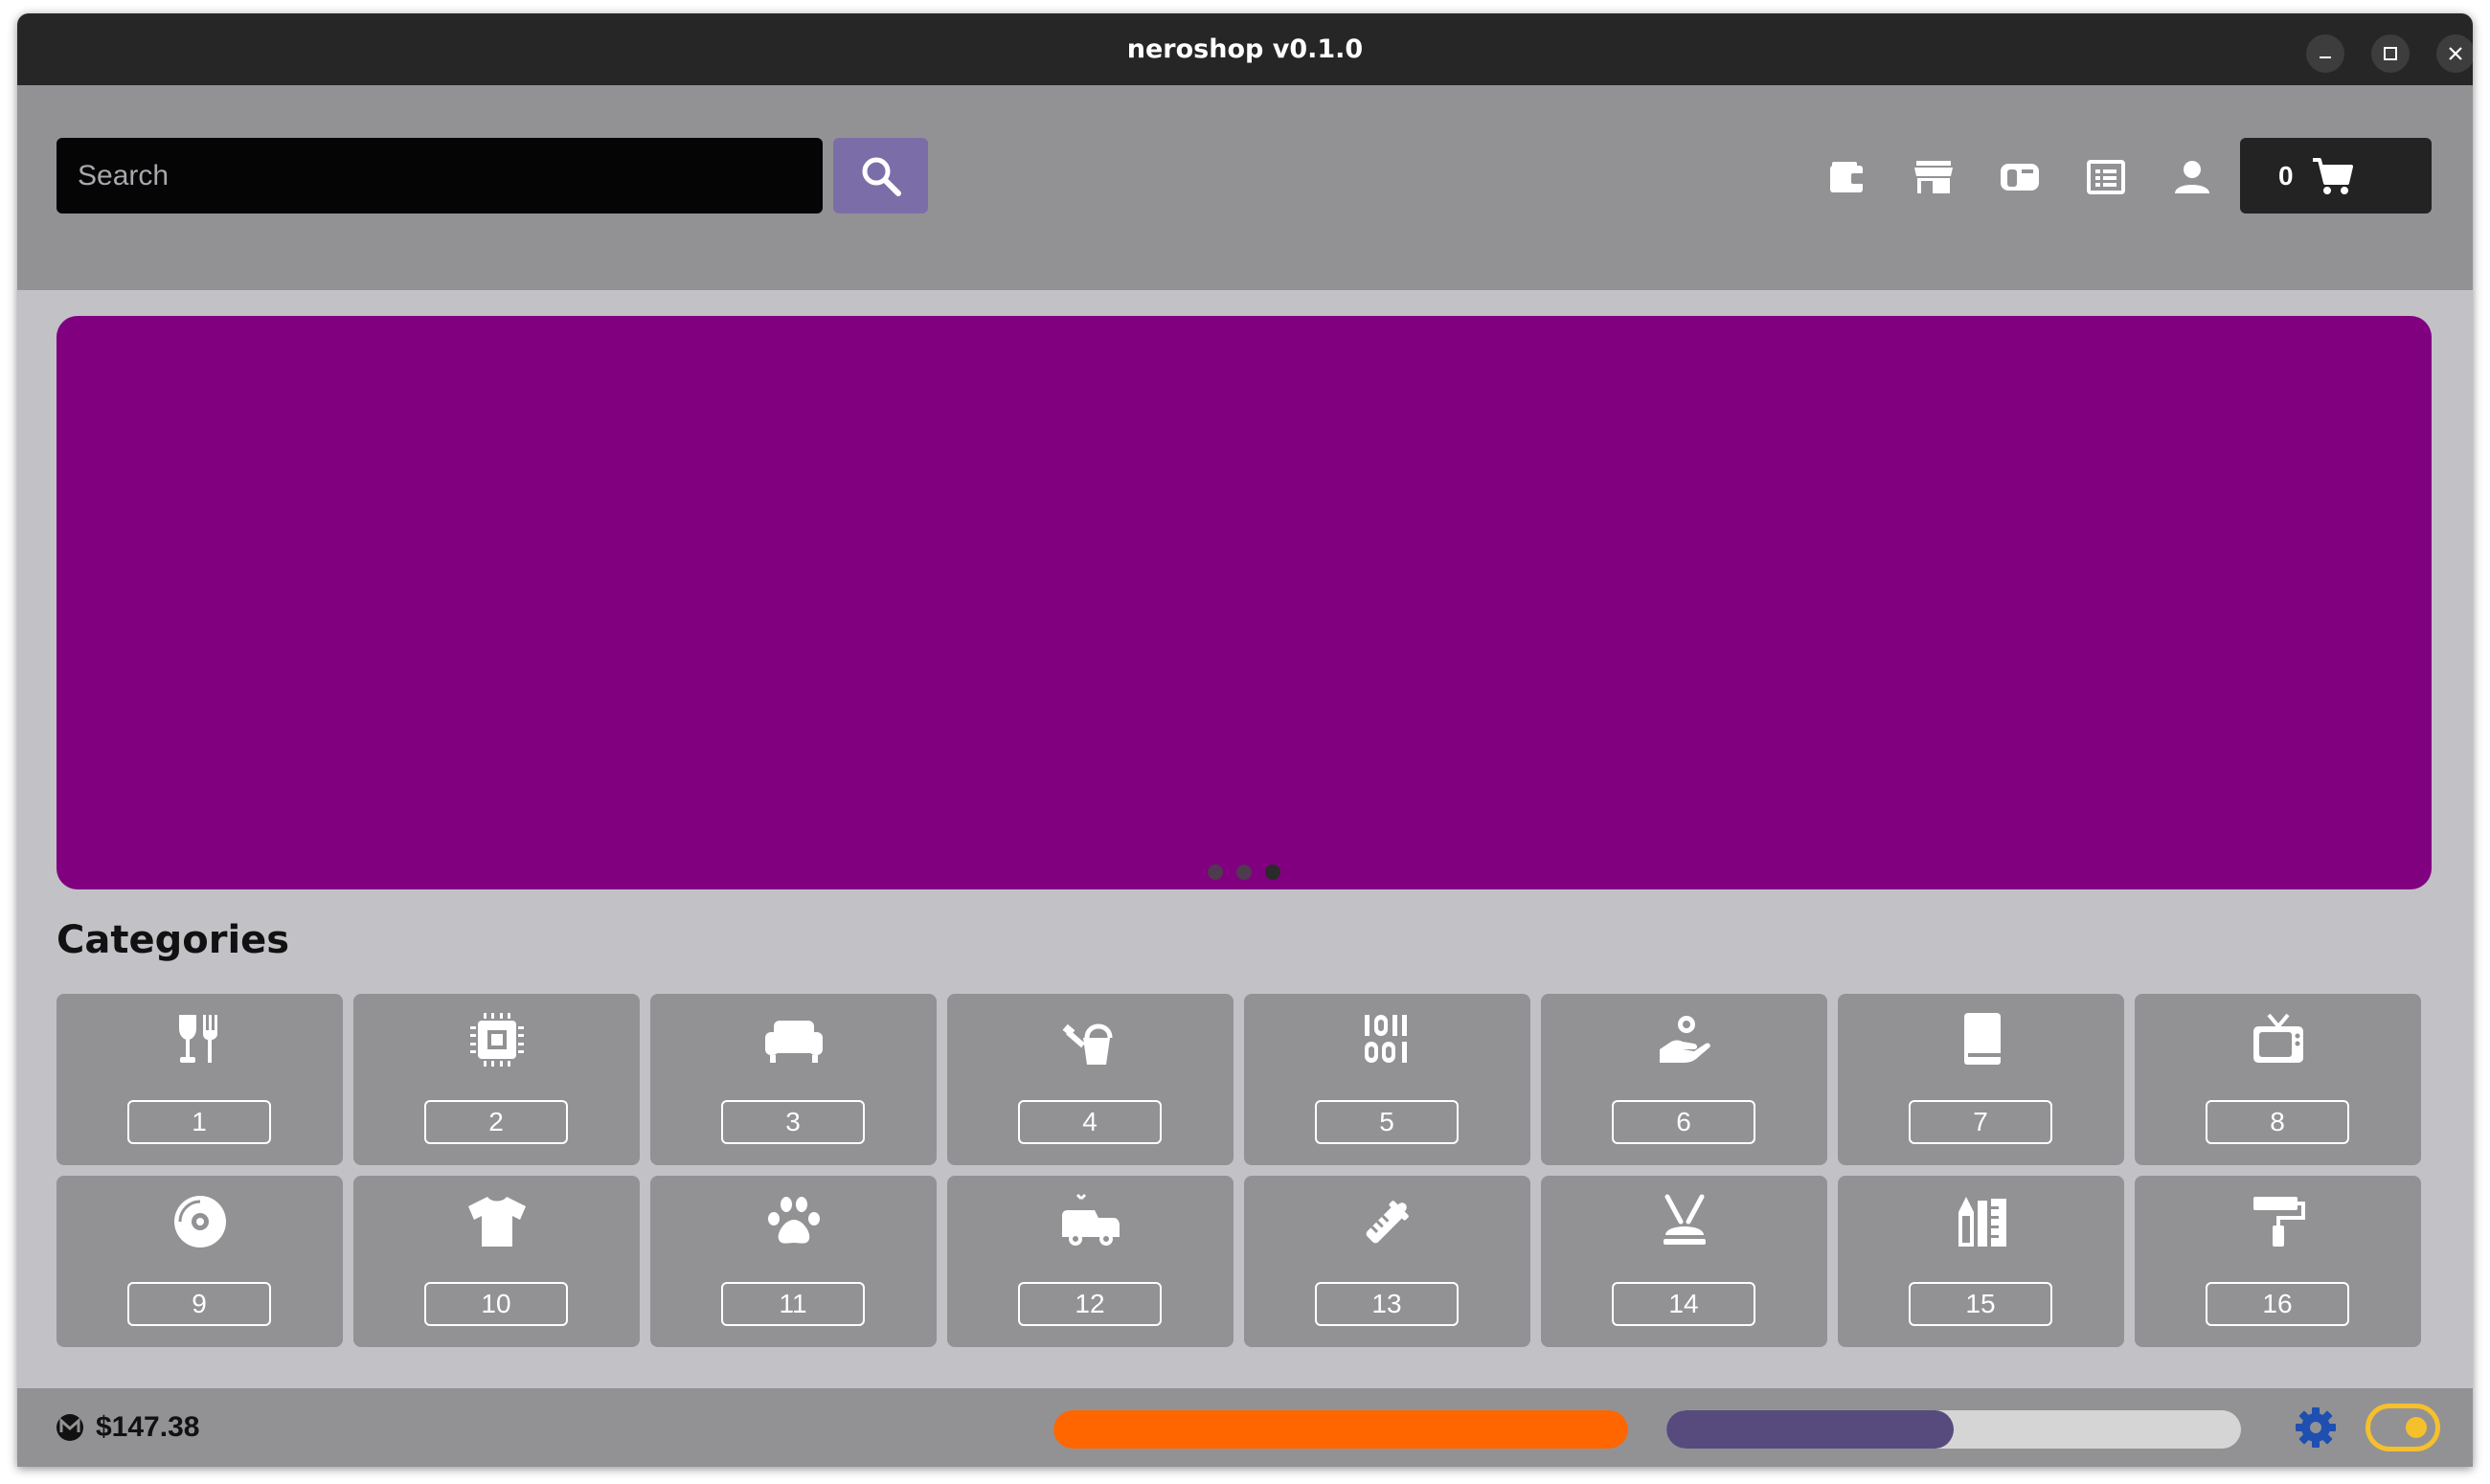  I want to click on cart-button: 0, so click(2336, 176).